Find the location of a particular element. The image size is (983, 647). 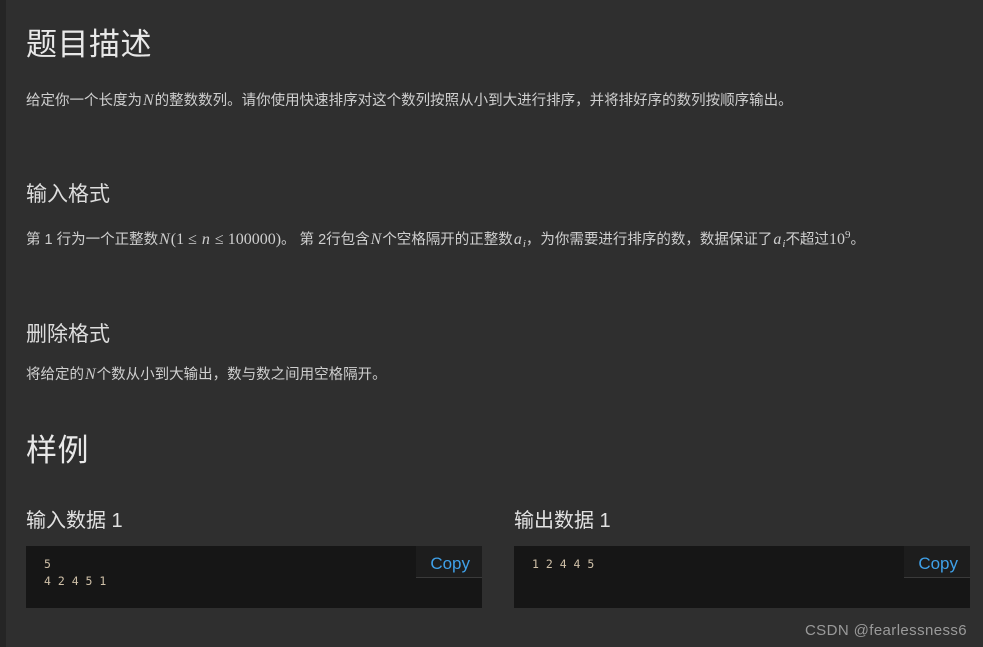

copy-button-input: Copy is located at coordinates (449, 562).